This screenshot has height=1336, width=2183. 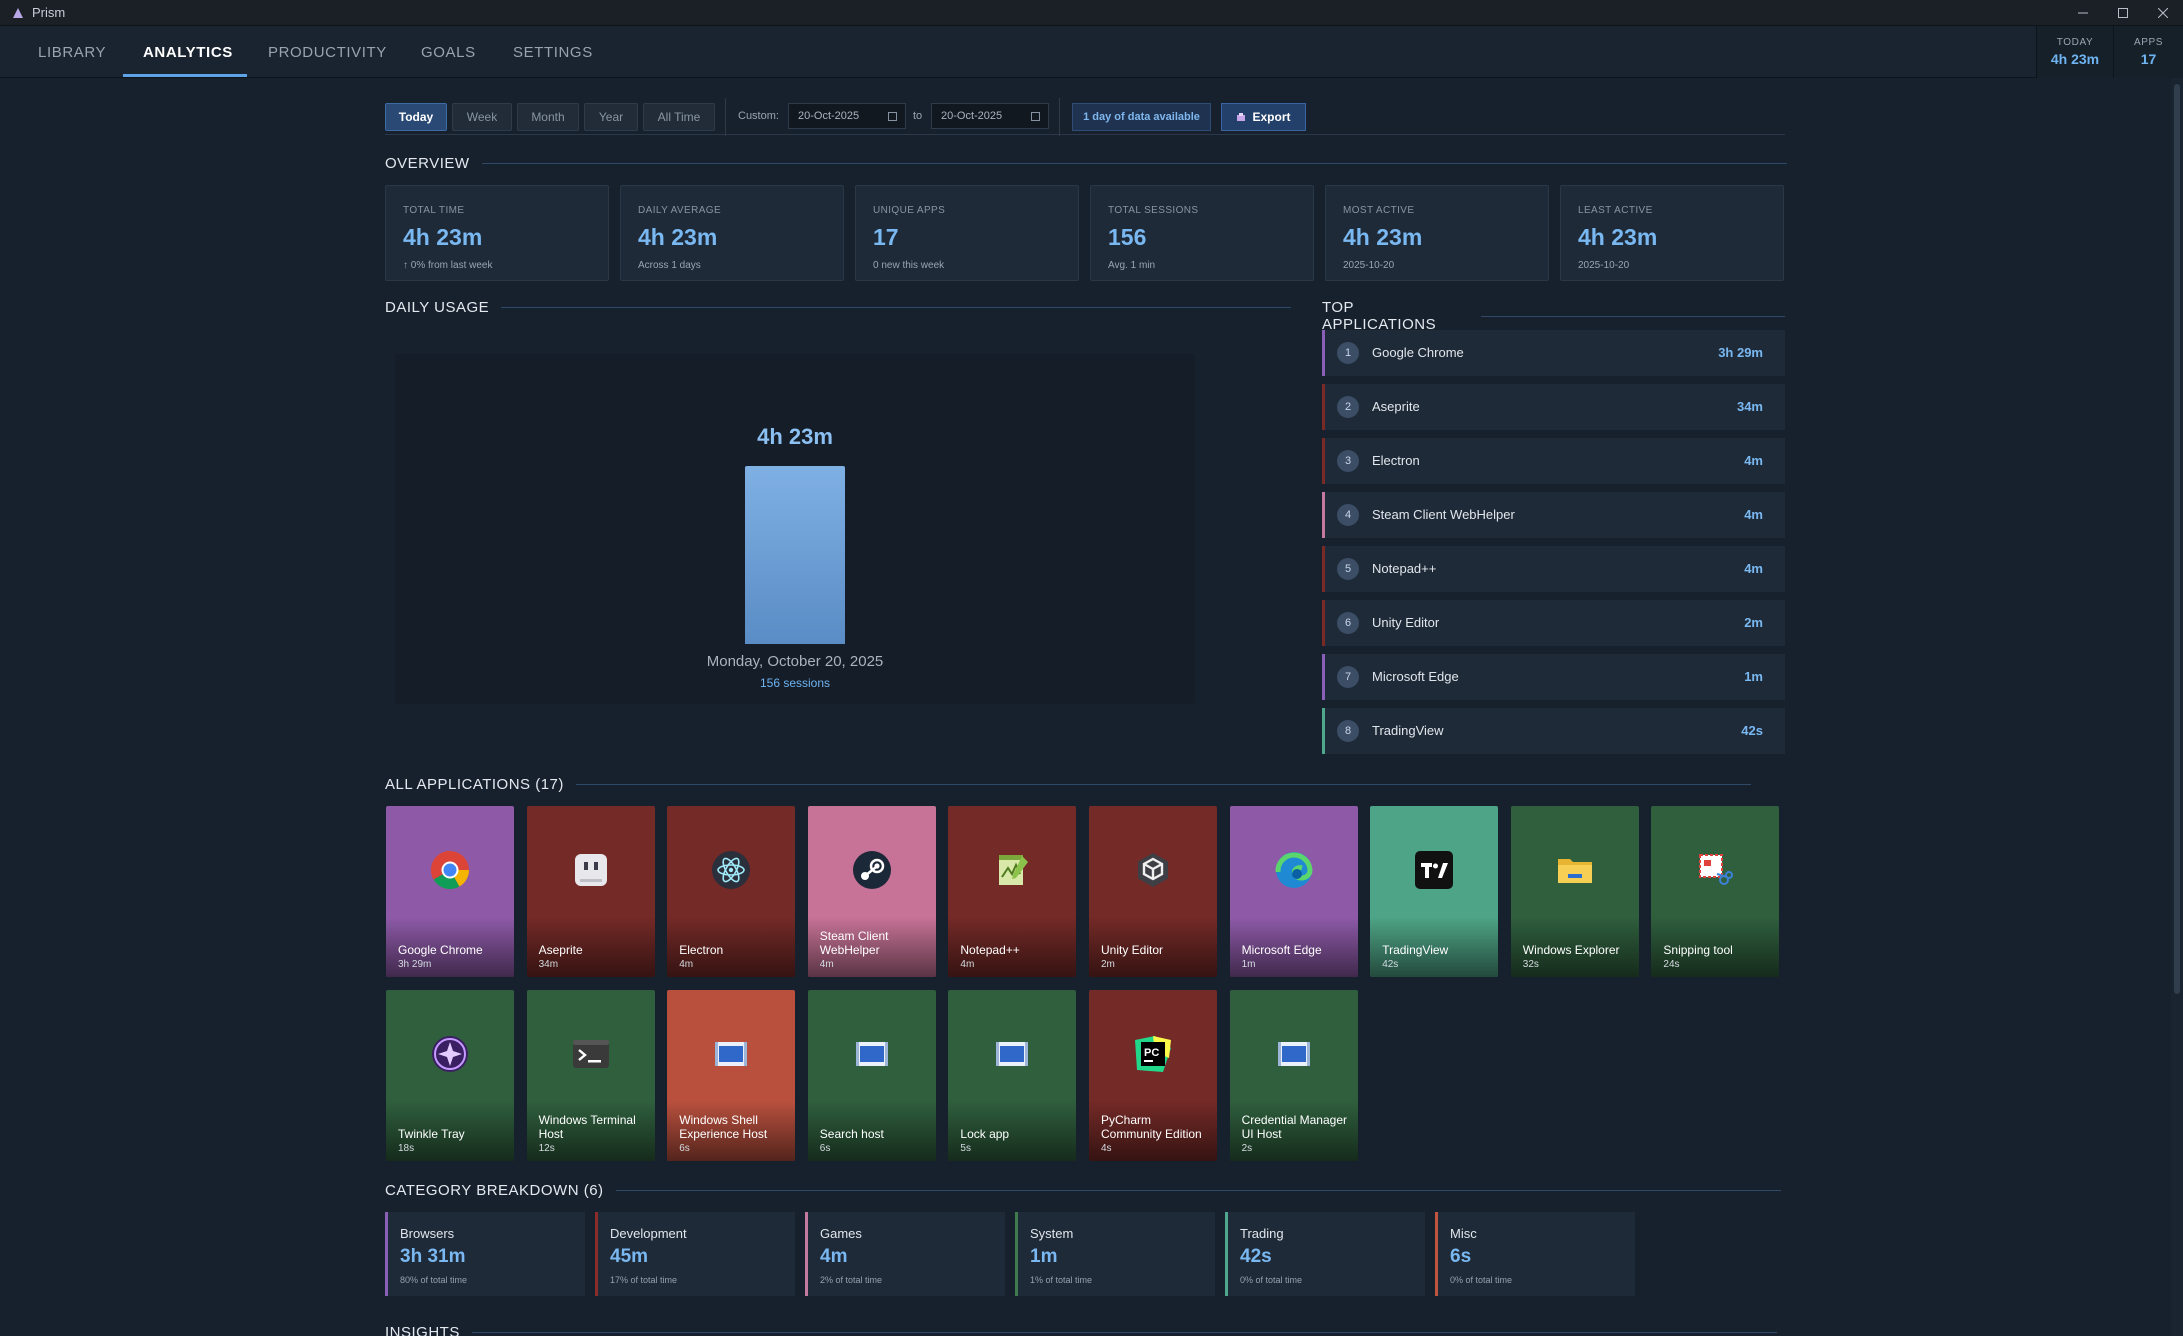 I want to click on to-date-input: 20-Oct-2025, so click(x=990, y=116).